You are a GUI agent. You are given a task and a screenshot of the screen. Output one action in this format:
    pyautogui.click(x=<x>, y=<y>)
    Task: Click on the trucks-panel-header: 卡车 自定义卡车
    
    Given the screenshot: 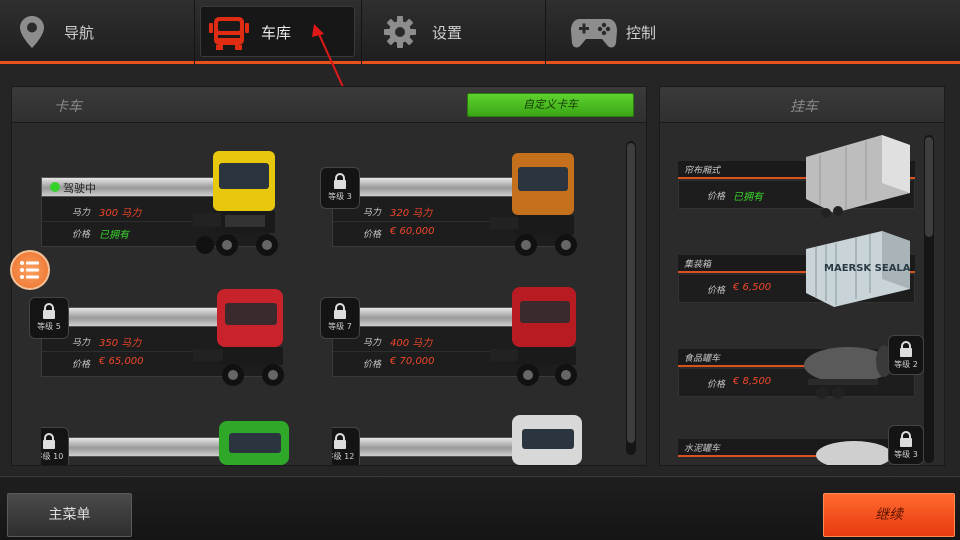 What is the action you would take?
    pyautogui.click(x=329, y=105)
    